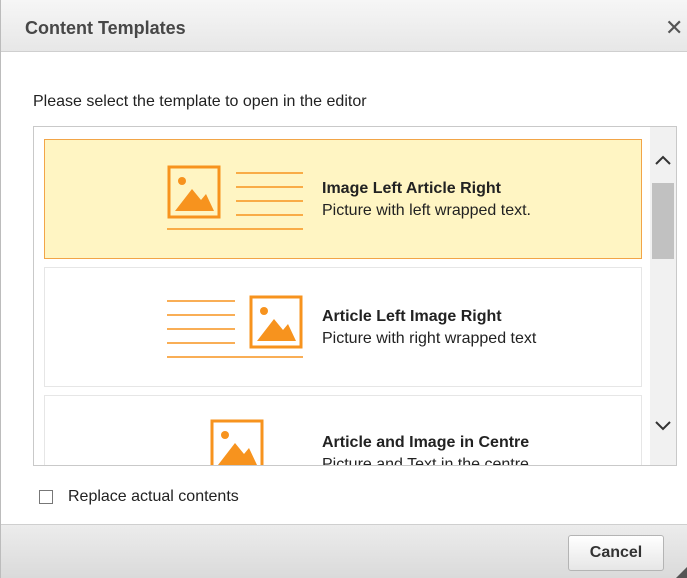  What do you see at coordinates (426, 210) in the screenshot?
I see `template-description: Picture with left wrapped text.` at bounding box center [426, 210].